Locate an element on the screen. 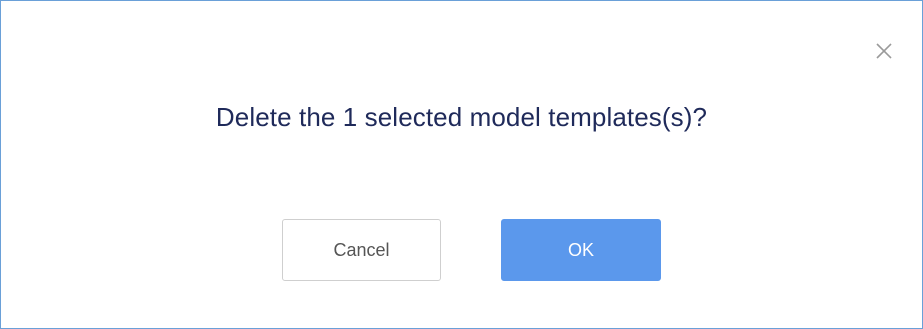 Image resolution: width=923 pixels, height=329 pixels. cancel-button: Cancel is located at coordinates (361, 250).